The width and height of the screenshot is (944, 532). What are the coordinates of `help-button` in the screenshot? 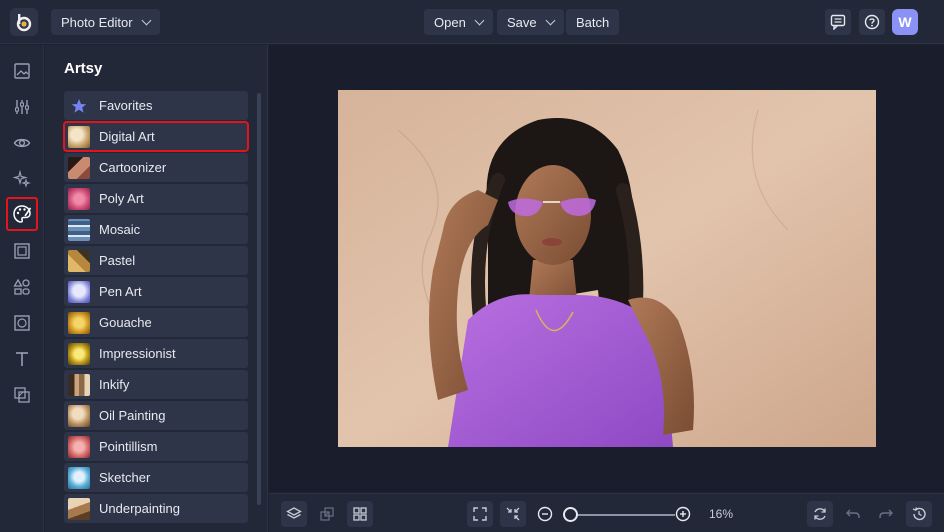 It's located at (872, 22).